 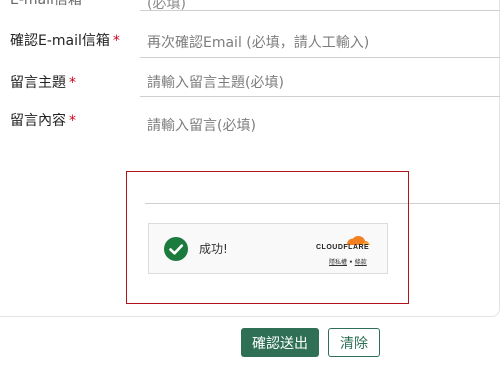 What do you see at coordinates (215, 83) in the screenshot?
I see `subject-placeholder: 請輸入留言主題(必填)` at bounding box center [215, 83].